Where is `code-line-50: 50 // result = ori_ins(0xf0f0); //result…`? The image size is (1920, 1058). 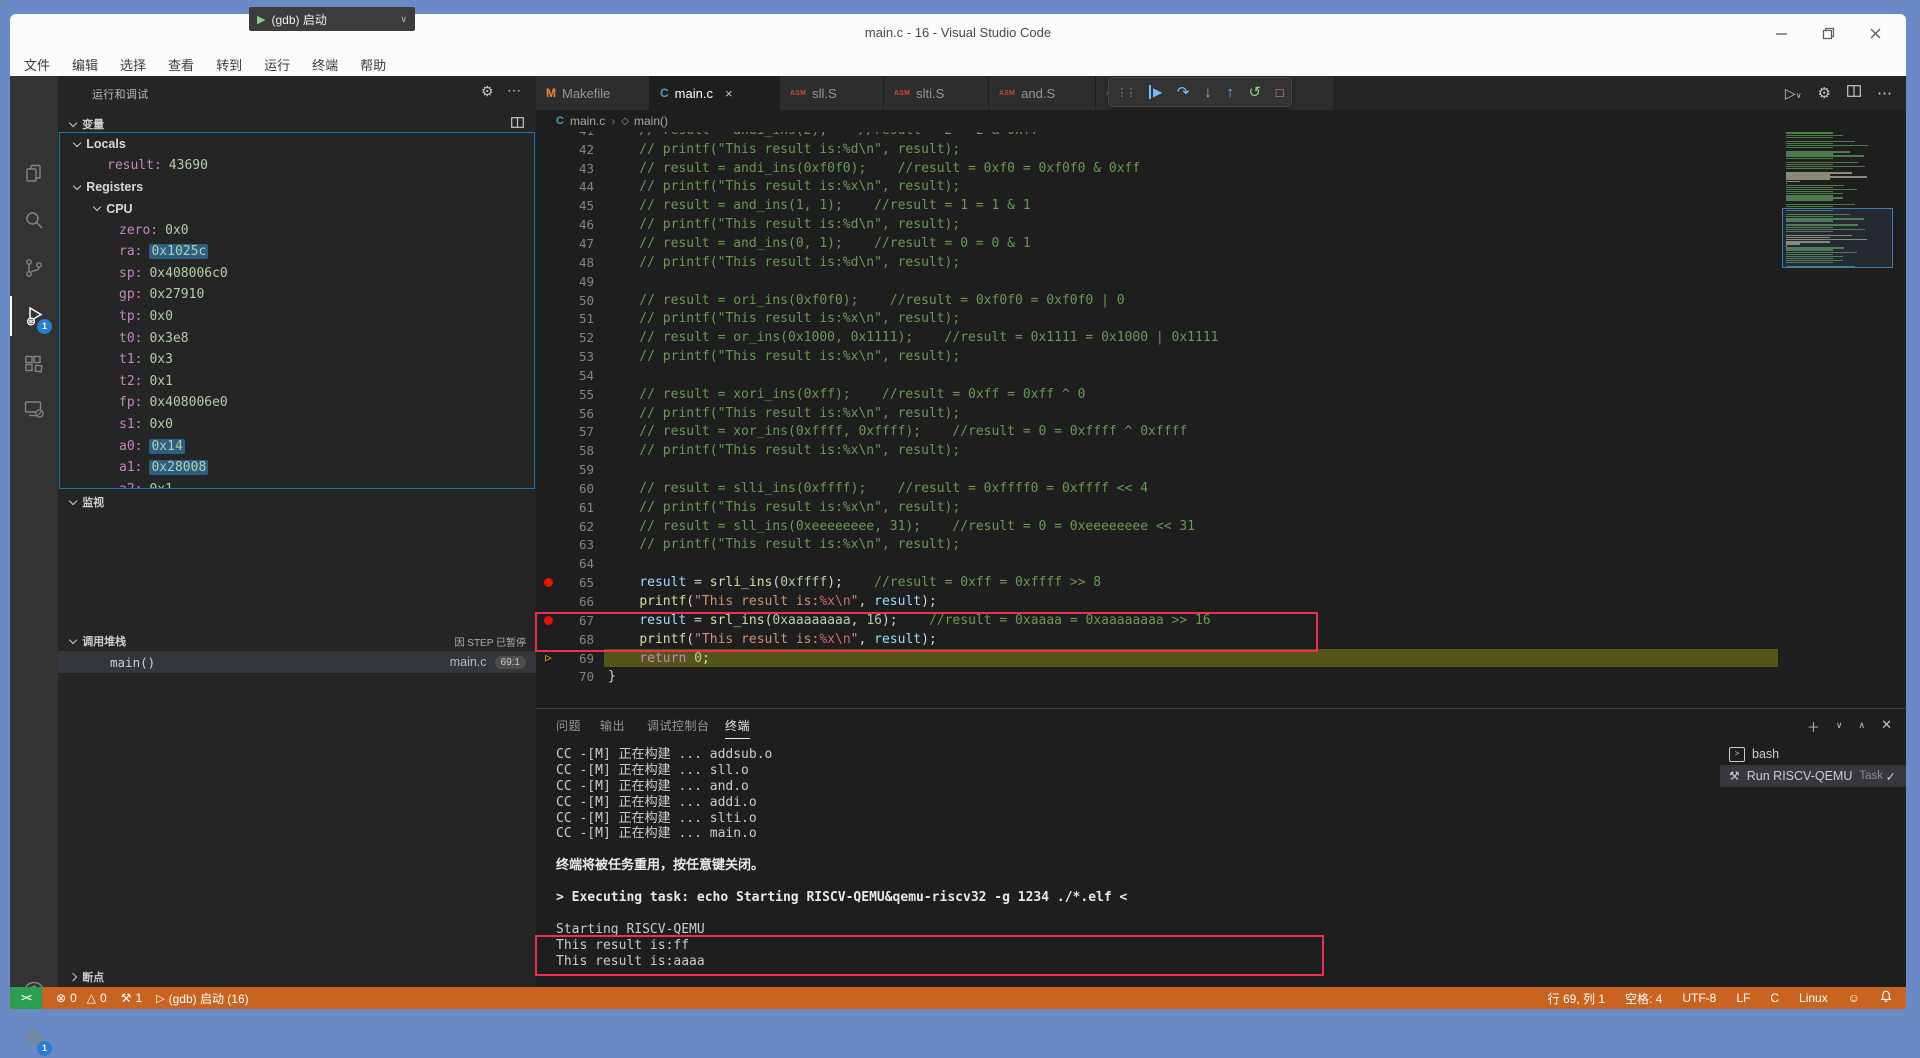 code-line-50: 50 // result = ori_ins(0xf0f0); //result… is located at coordinates (1221, 300).